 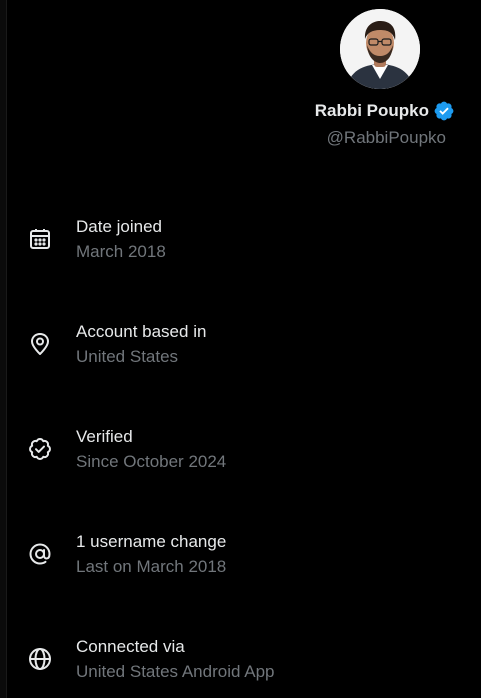 I want to click on info-item-connected-via: Connected via United States Android App, so click(x=240, y=664).